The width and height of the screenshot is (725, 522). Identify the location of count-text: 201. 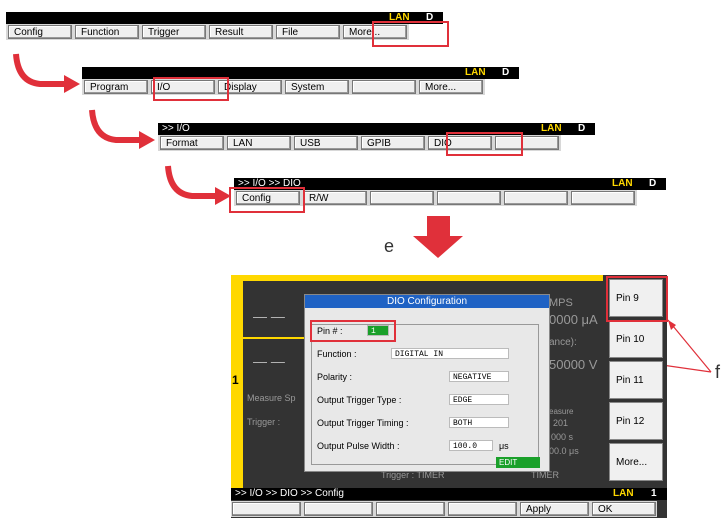
(561, 423).